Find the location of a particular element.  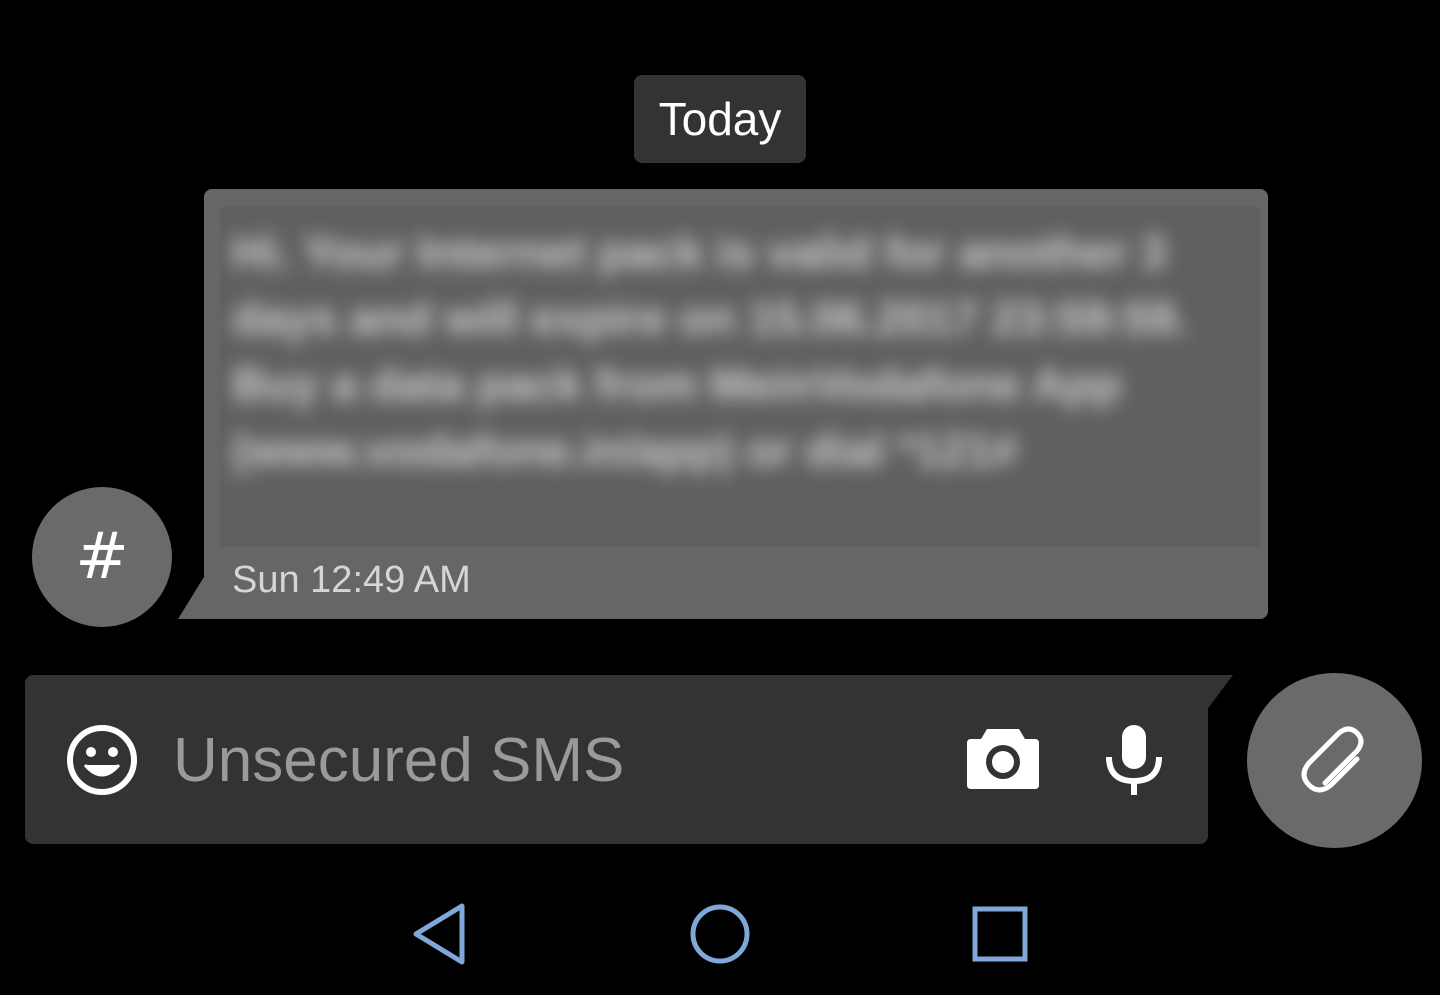

sender-avatar: # is located at coordinates (102, 557).